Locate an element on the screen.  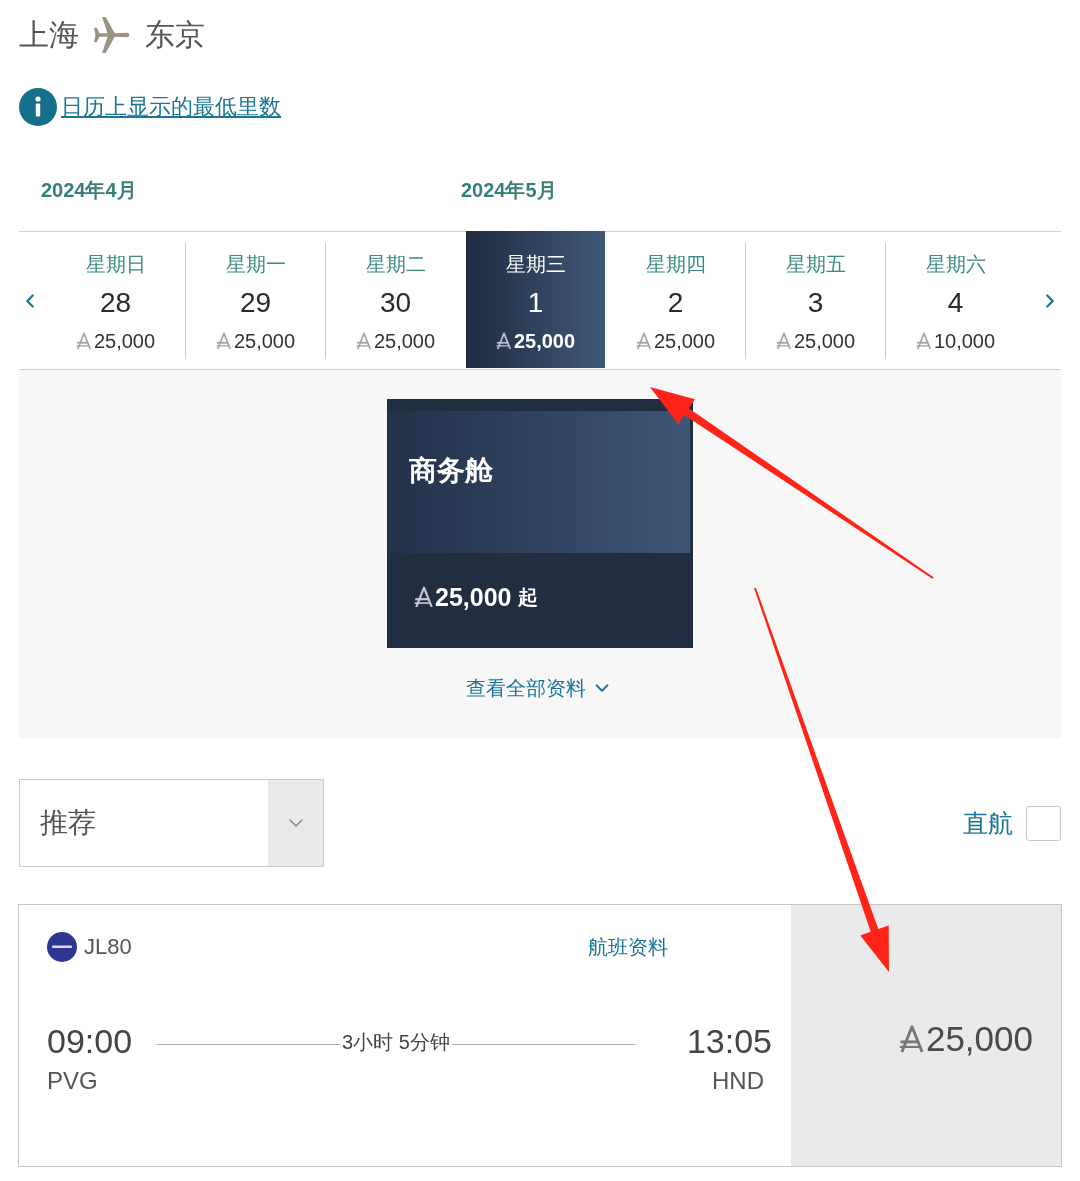
day-number: 28 is located at coordinates (115, 303).